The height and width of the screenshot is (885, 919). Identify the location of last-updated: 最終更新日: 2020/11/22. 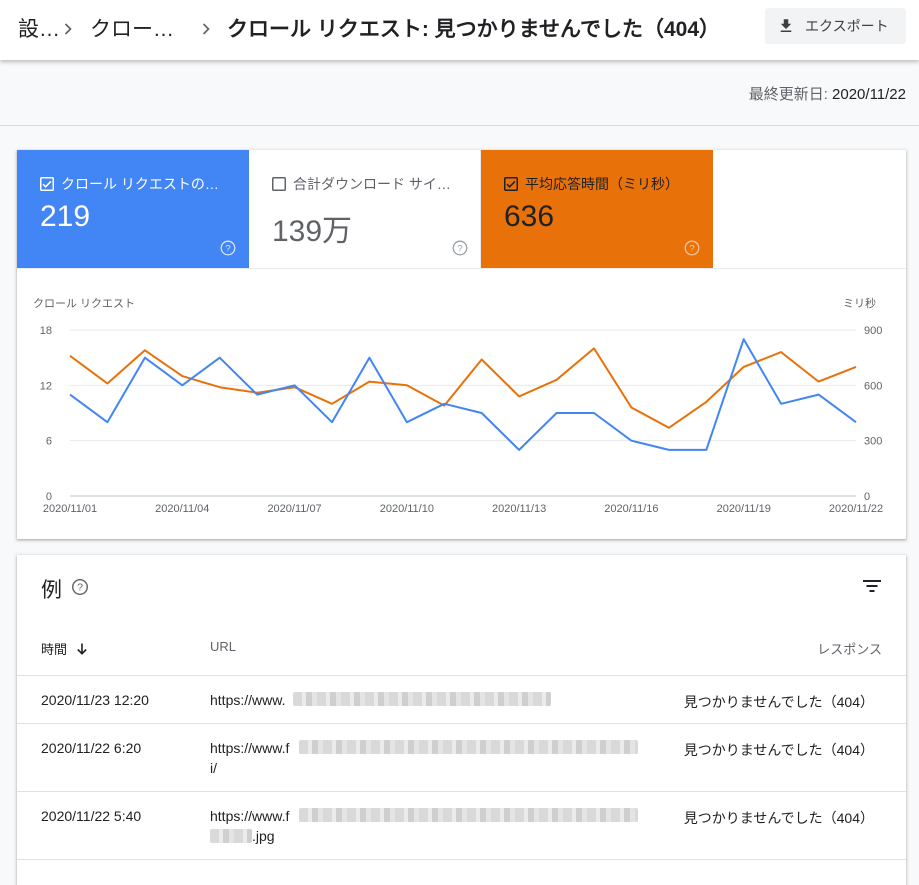
(827, 93).